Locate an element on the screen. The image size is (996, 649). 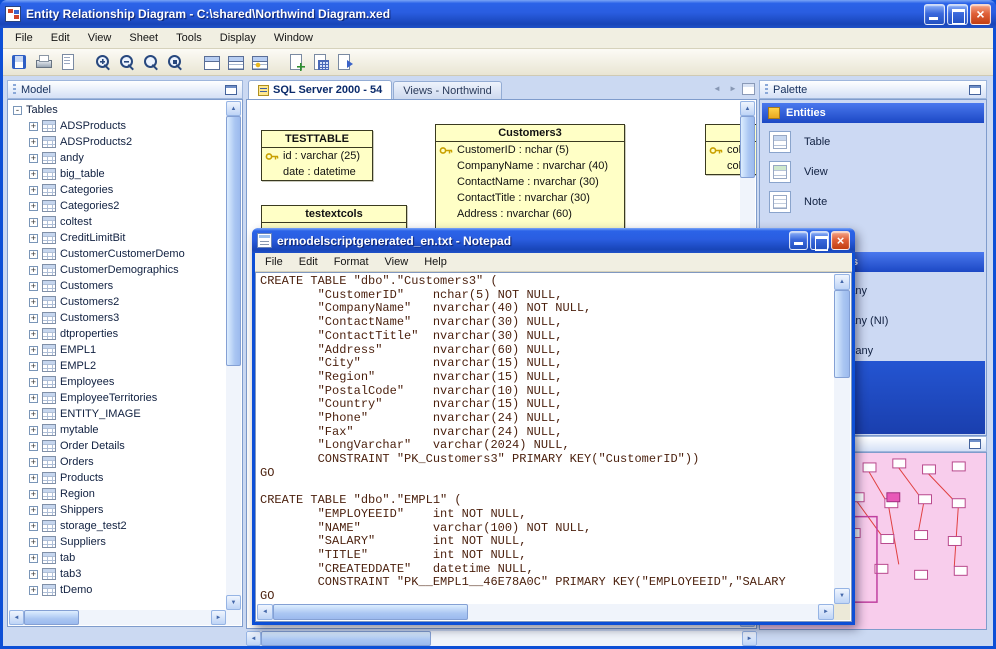
tools-menu: Tools is located at coordinates (189, 38).